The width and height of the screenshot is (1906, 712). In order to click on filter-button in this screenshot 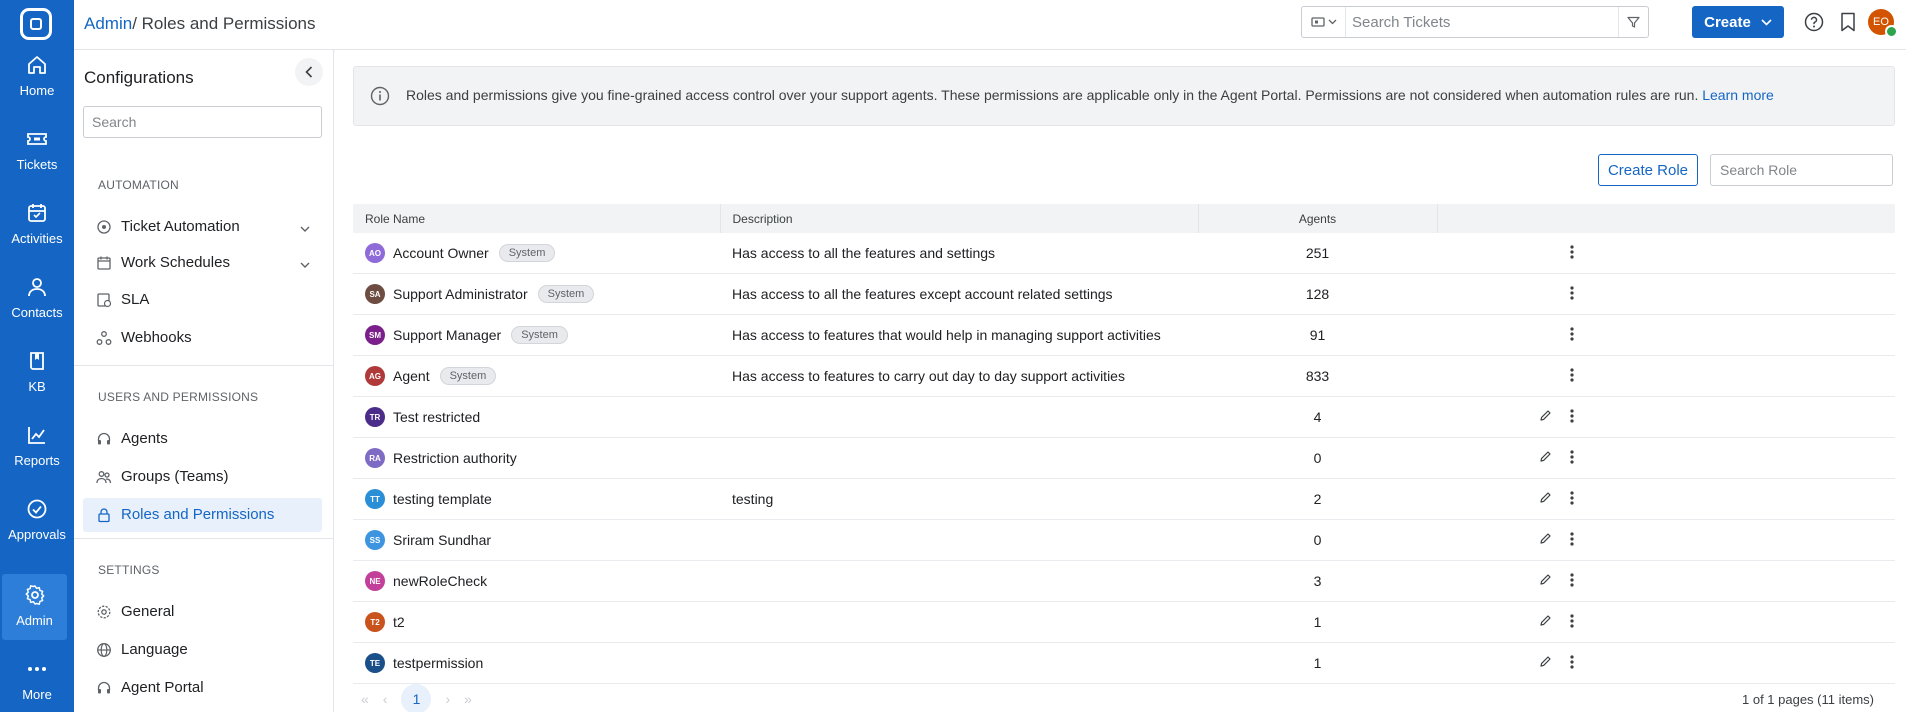, I will do `click(1633, 22)`.